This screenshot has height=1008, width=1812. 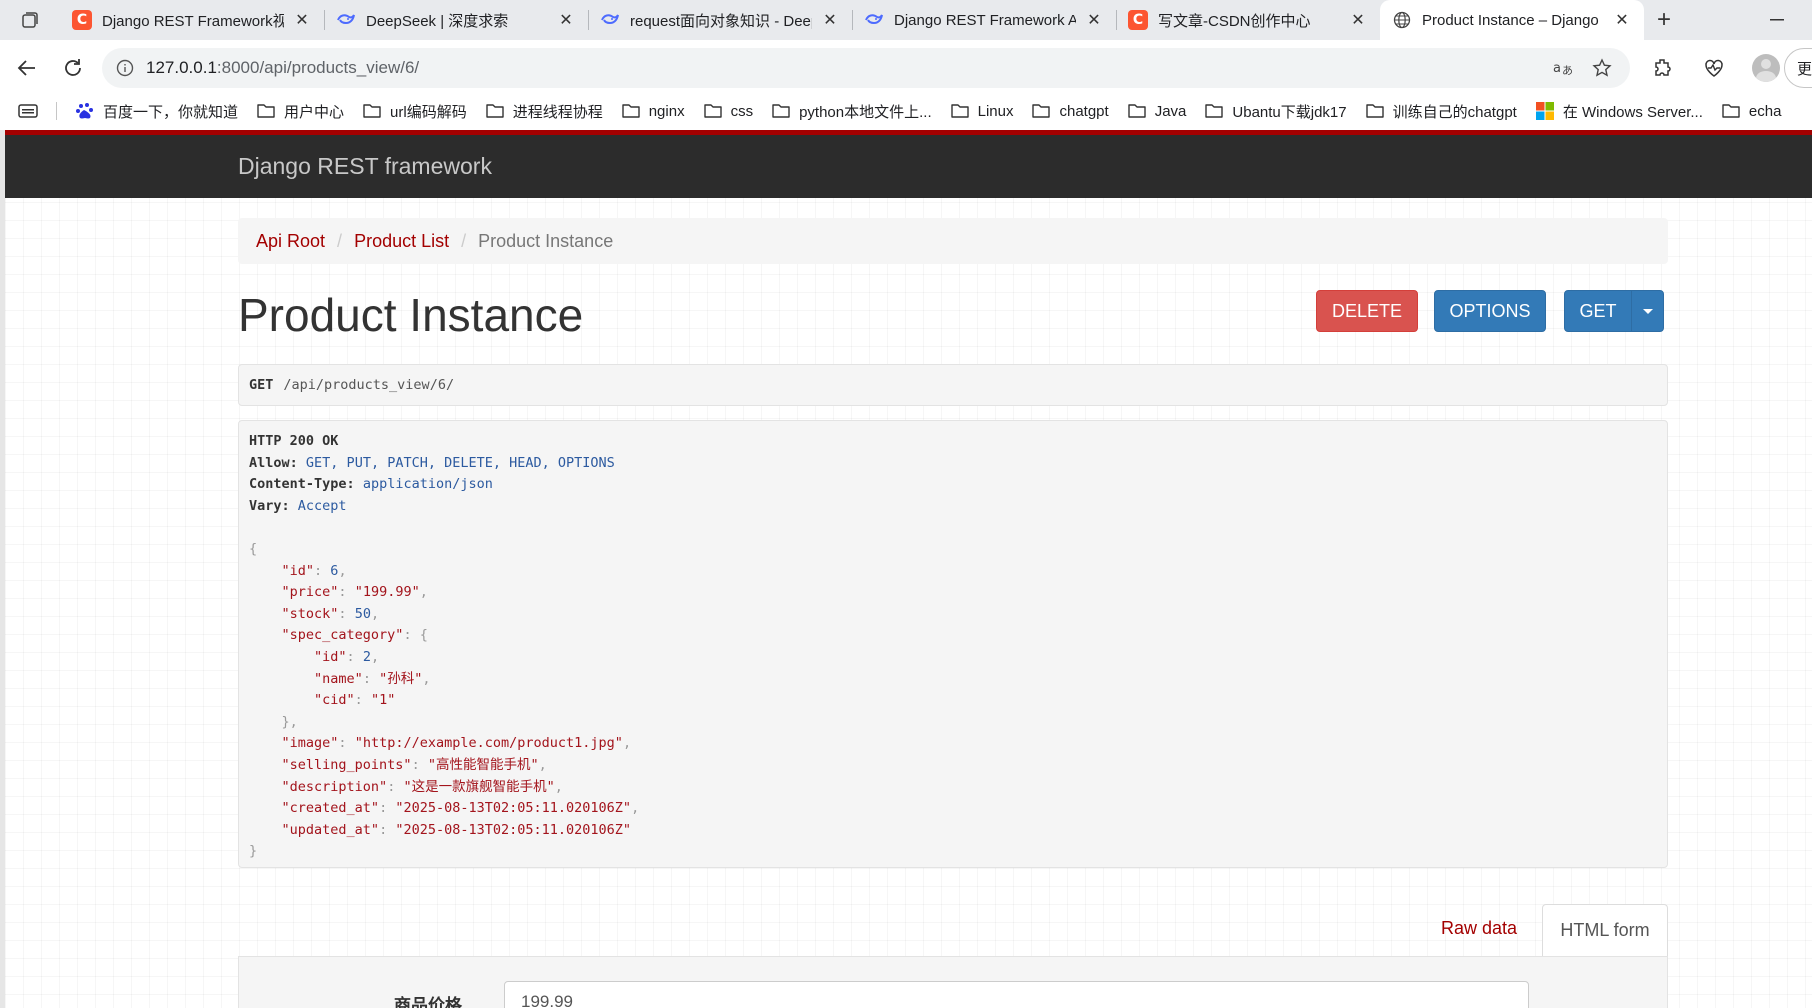 I want to click on new-tab-button: +, so click(x=1664, y=20).